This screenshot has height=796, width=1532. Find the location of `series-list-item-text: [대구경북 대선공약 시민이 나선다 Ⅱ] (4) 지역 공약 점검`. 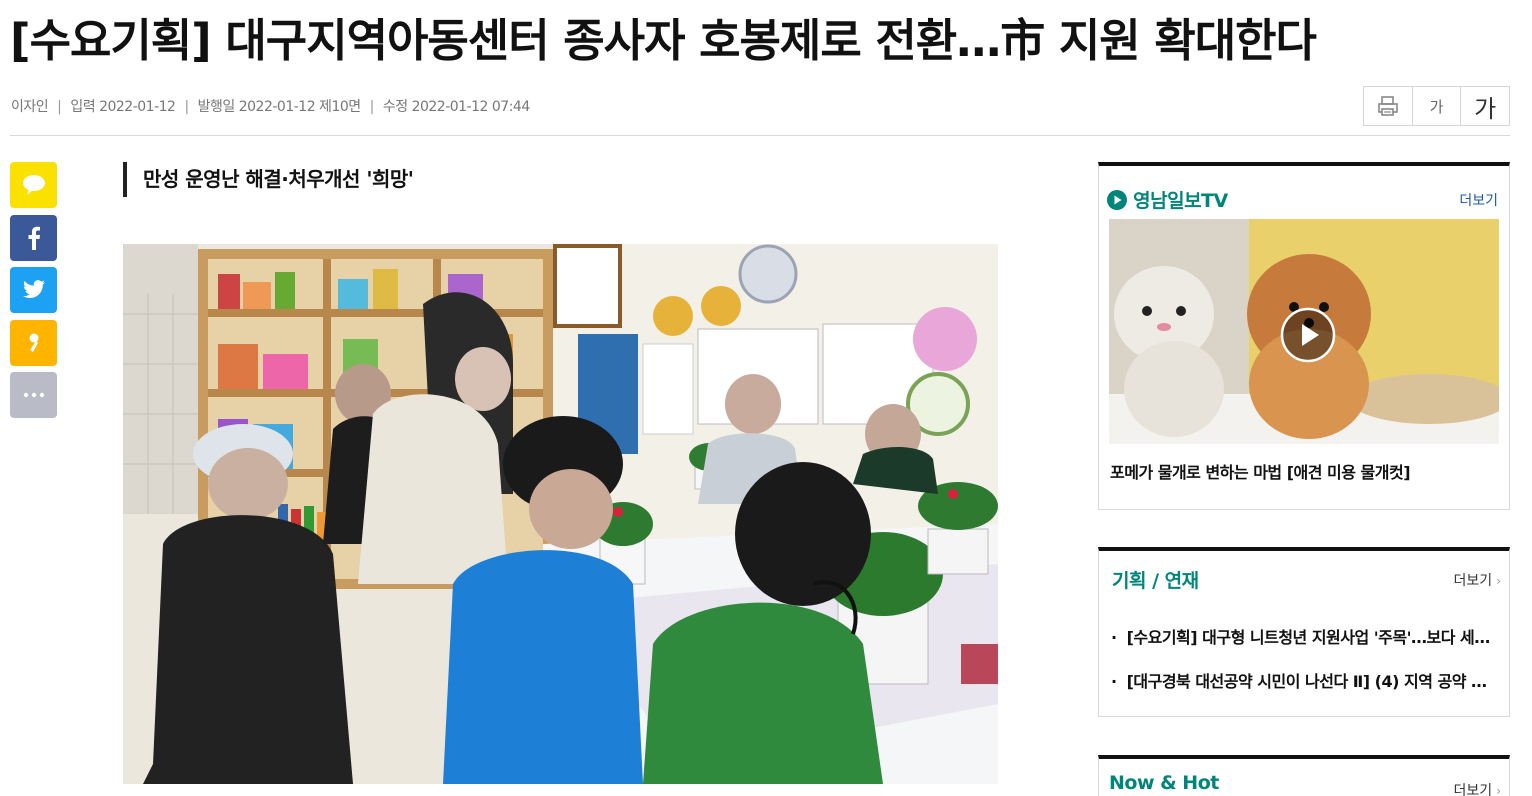

series-list-item-text: [대구경북 대선공약 시민이 나선다 Ⅱ] (4) 지역 공약 점검 is located at coordinates (1311, 681).